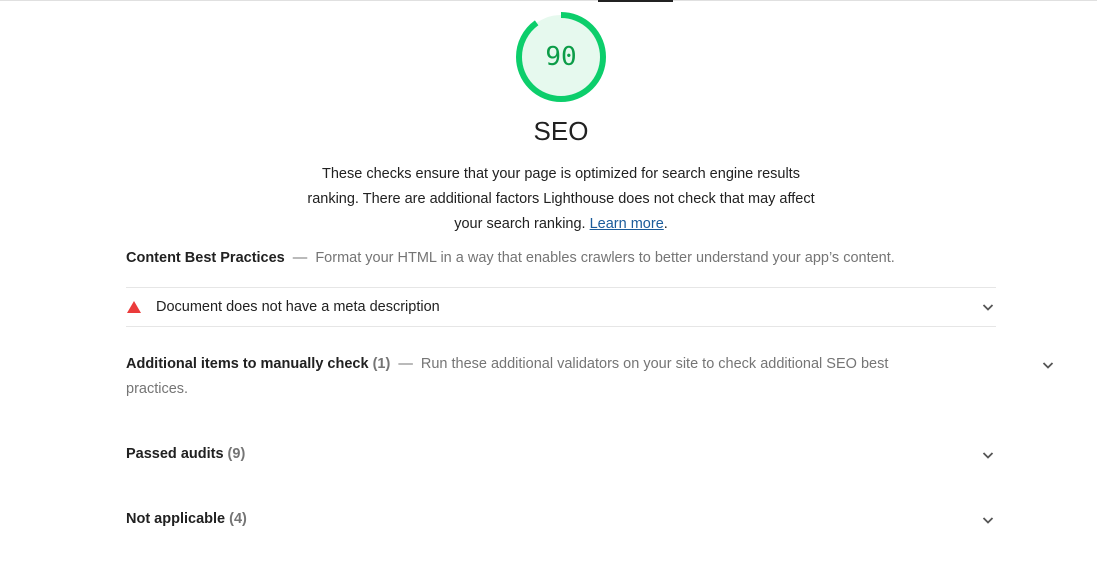  I want to click on description-period: ., so click(665, 224).